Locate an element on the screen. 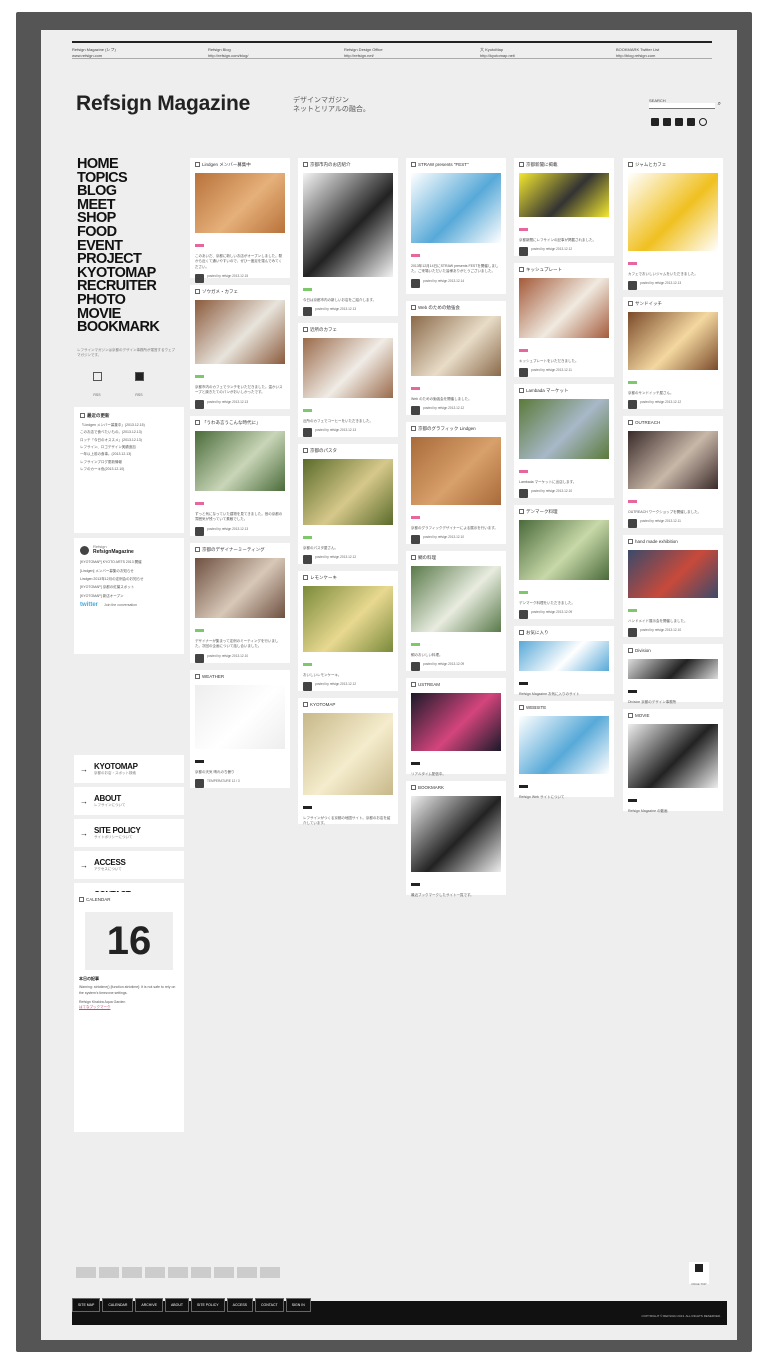 This screenshot has height=1365, width=769. article-title: 鯛の料理 is located at coordinates (456, 558).